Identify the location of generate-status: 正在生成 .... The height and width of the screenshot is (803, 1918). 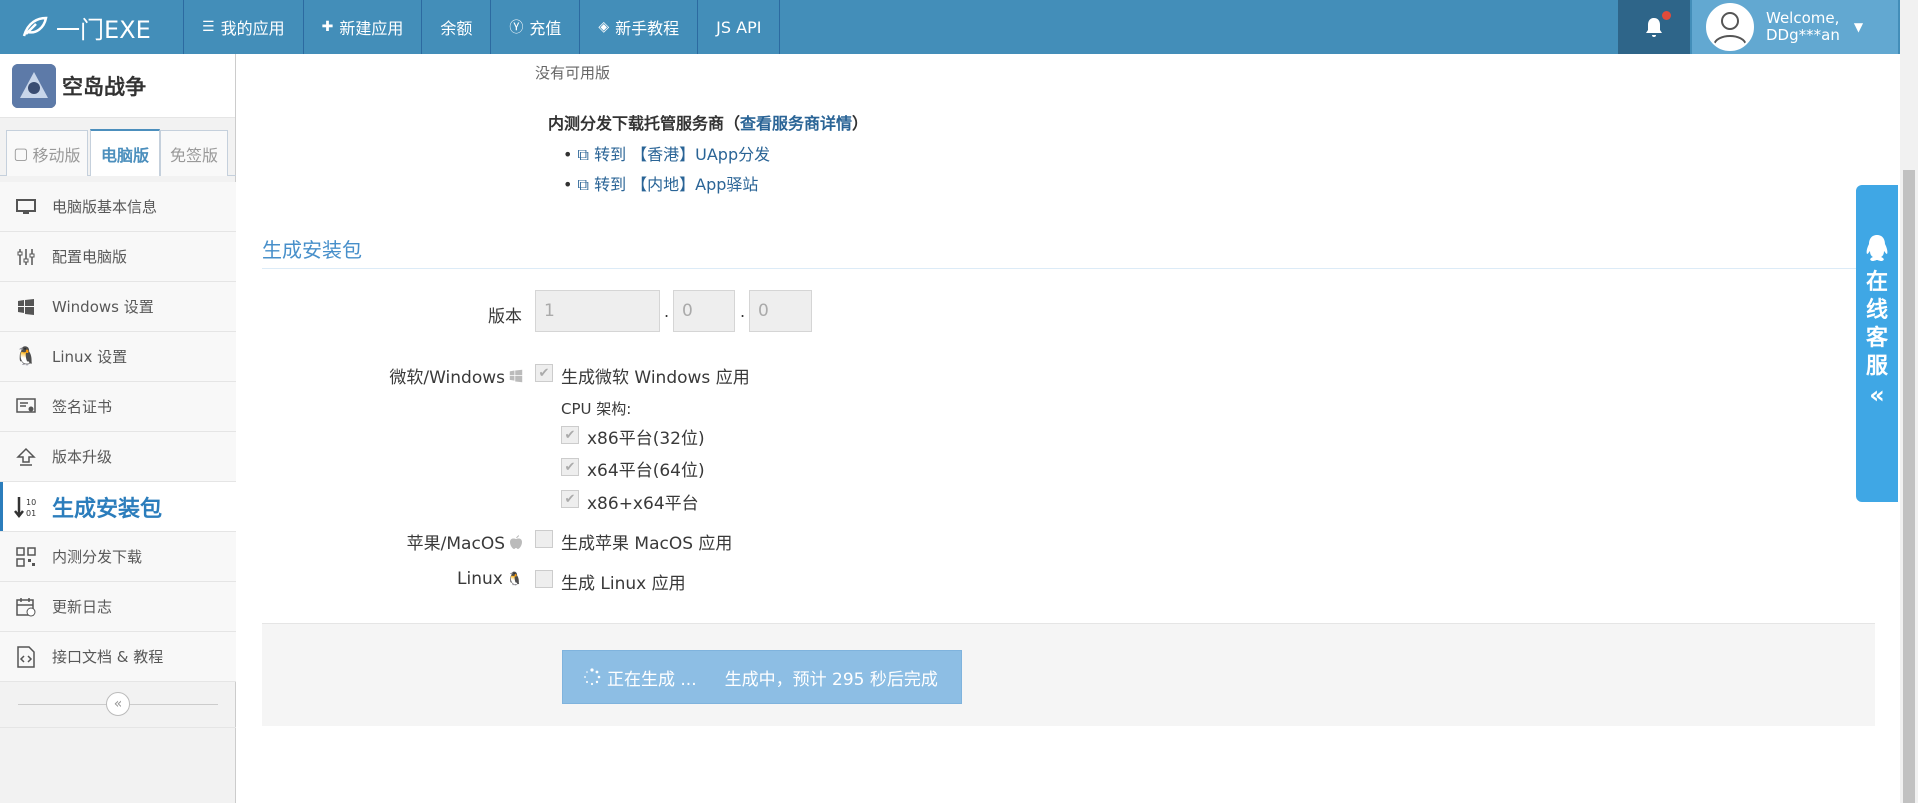
(652, 679).